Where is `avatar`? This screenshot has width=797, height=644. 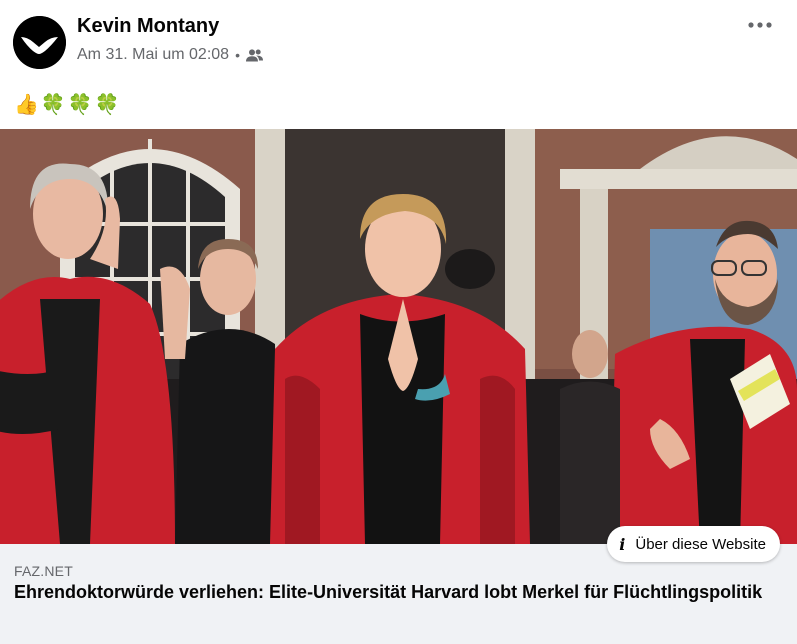 avatar is located at coordinates (39, 42).